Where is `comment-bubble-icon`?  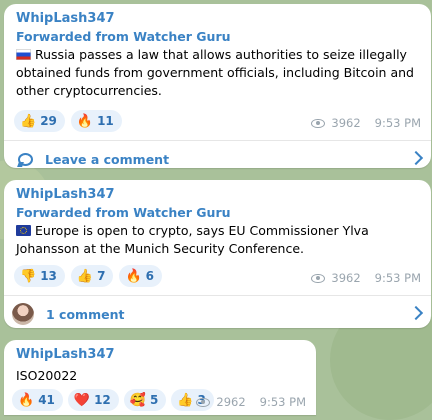
comment-bubble-icon is located at coordinates (25, 159).